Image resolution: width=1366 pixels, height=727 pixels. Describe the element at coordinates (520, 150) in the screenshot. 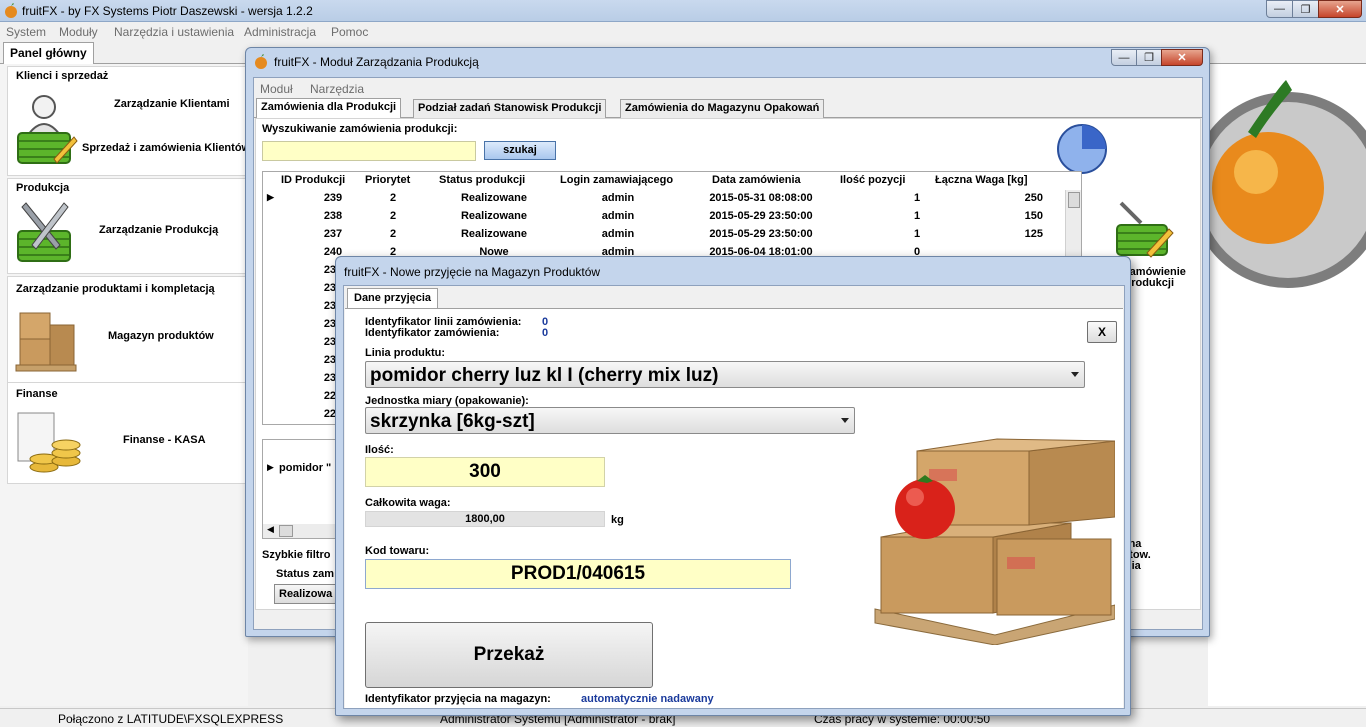

I see `search-button: szukaj` at that location.